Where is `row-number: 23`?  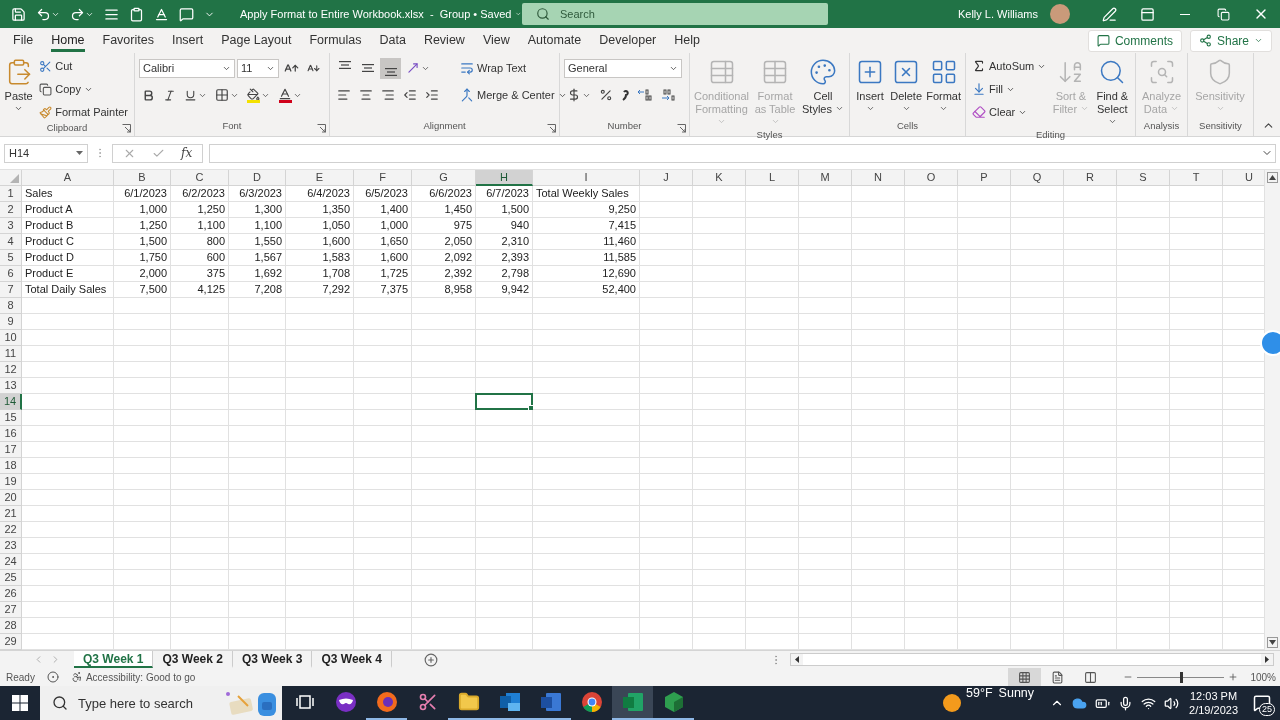 row-number: 23 is located at coordinates (11, 546).